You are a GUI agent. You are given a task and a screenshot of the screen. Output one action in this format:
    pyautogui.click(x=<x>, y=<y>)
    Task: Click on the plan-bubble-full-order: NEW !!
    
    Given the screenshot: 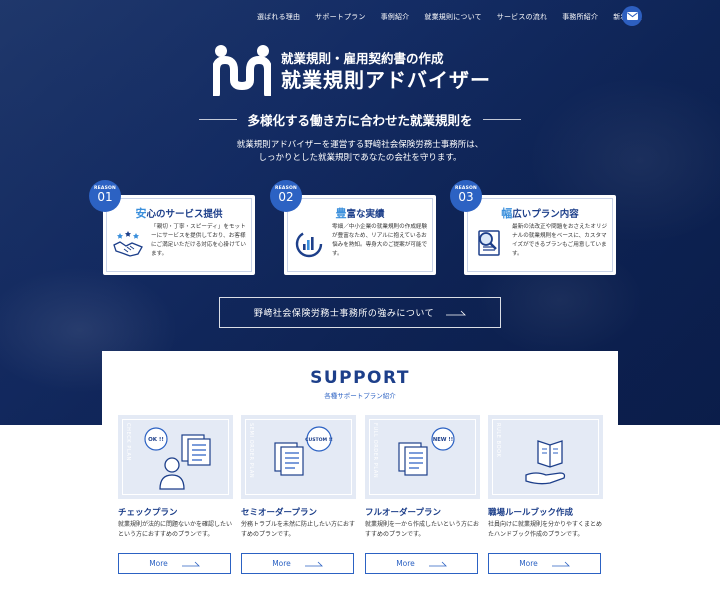 What is the action you would take?
    pyautogui.click(x=443, y=440)
    